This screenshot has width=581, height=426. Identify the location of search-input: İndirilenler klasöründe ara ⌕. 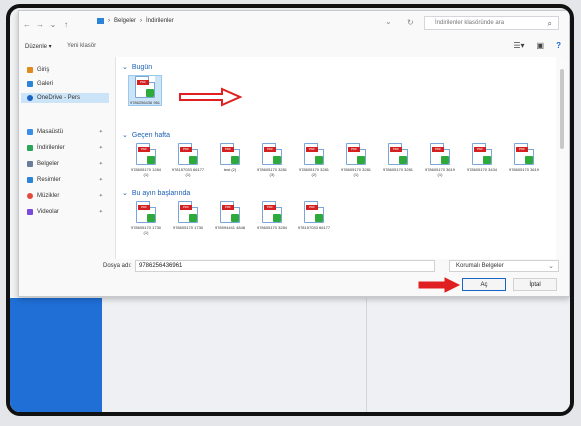
(491, 23).